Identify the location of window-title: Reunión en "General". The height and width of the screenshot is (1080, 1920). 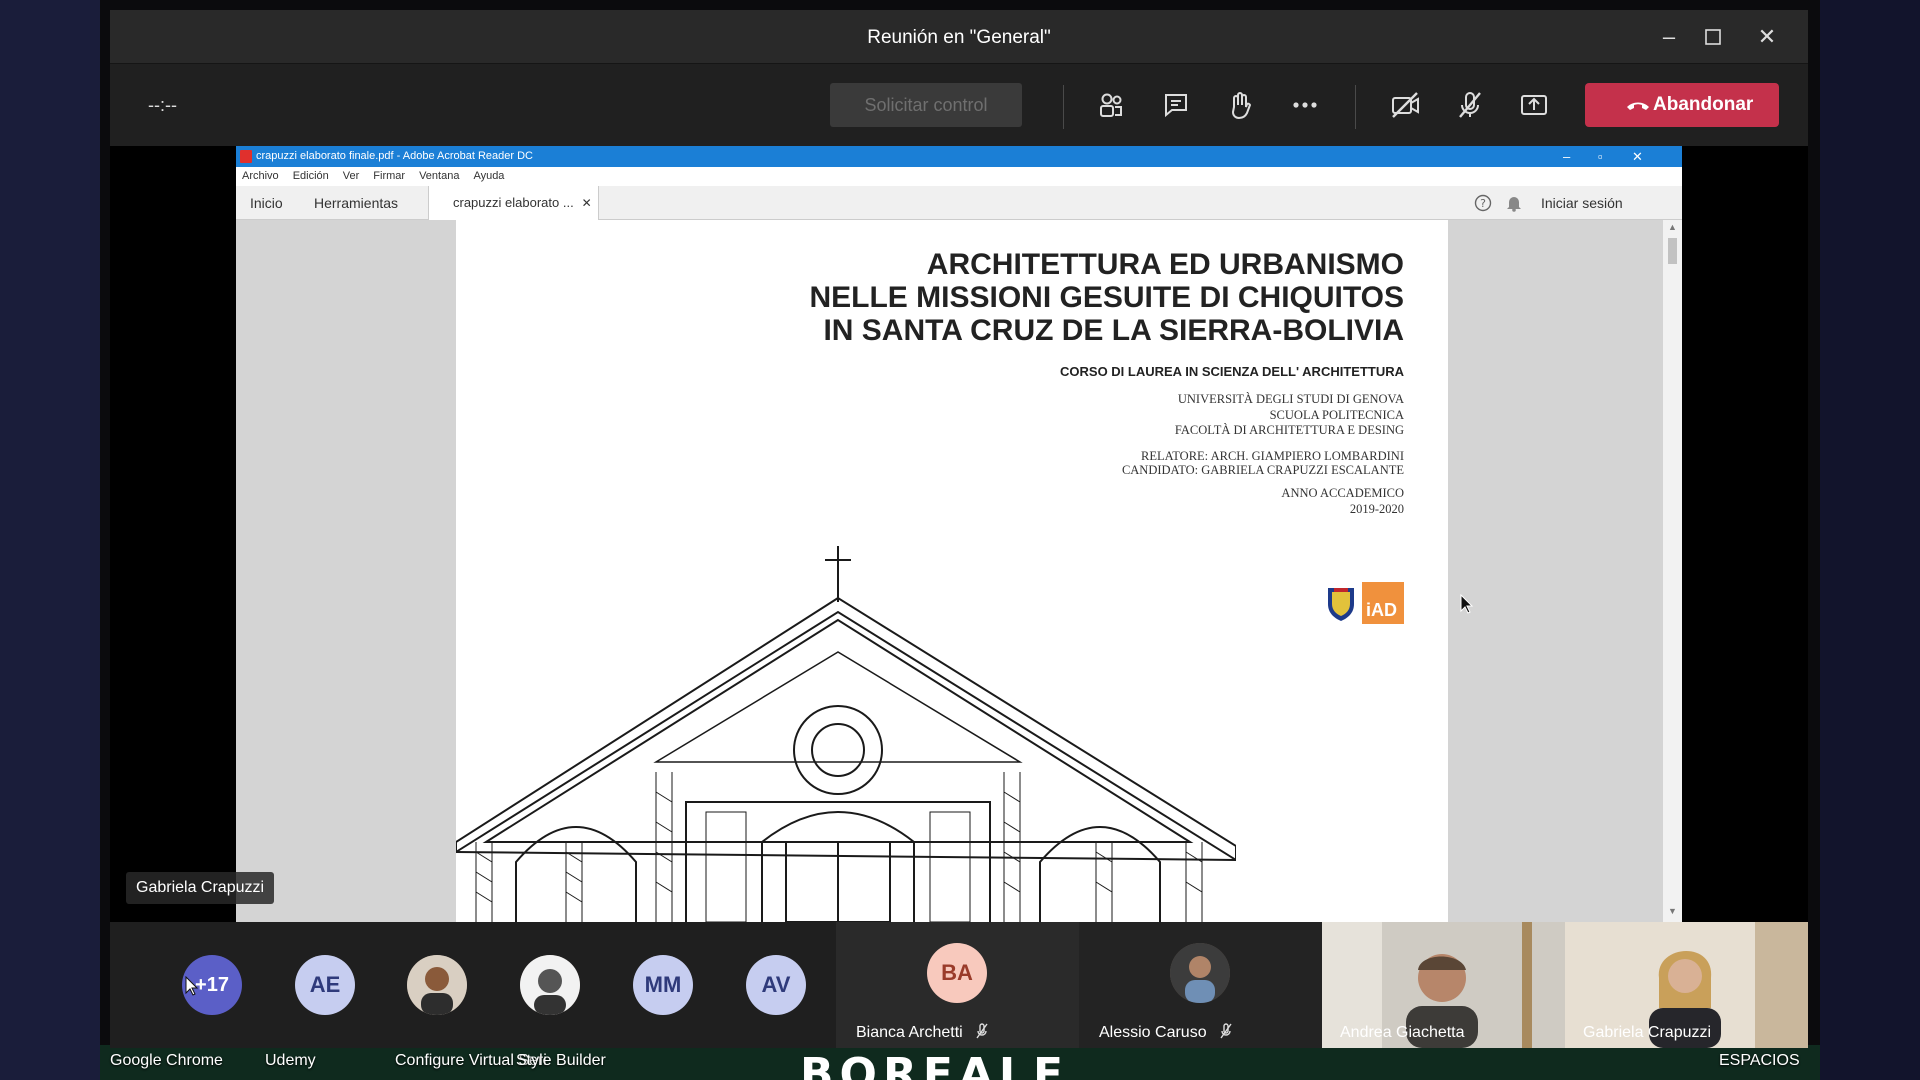
(959, 37).